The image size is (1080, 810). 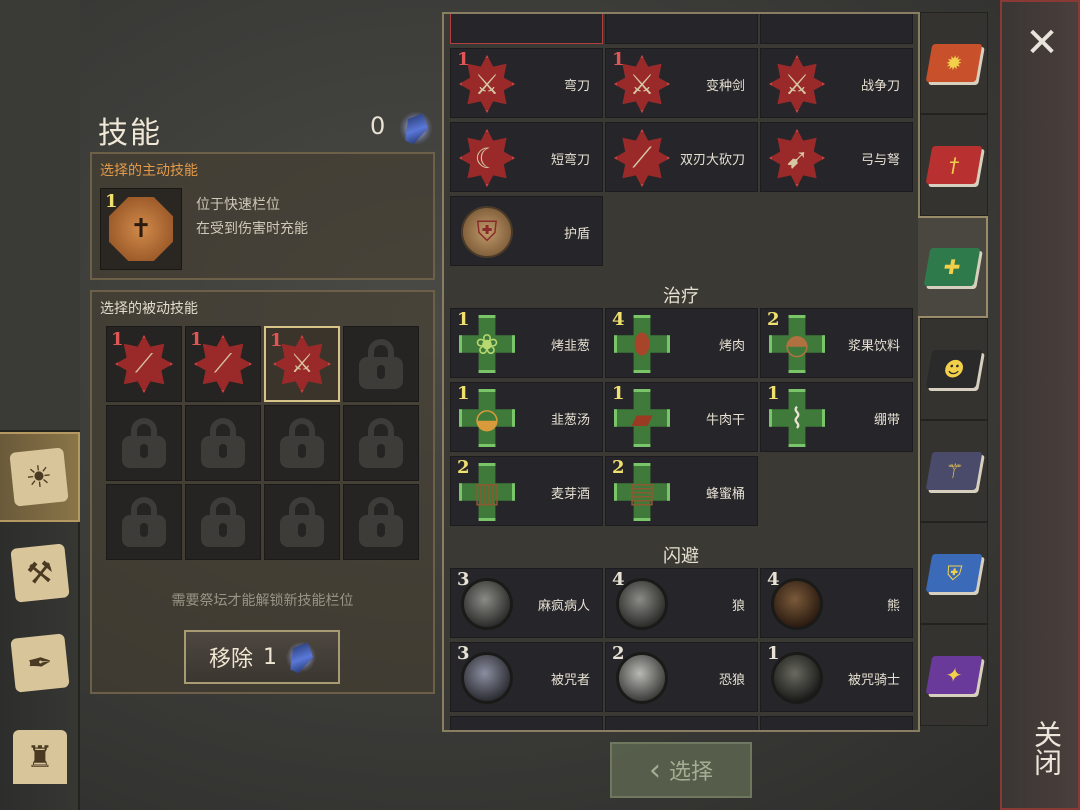 What do you see at coordinates (681, 157) in the screenshot?
I see `skill-card: ⟋ 双刃大砍刀` at bounding box center [681, 157].